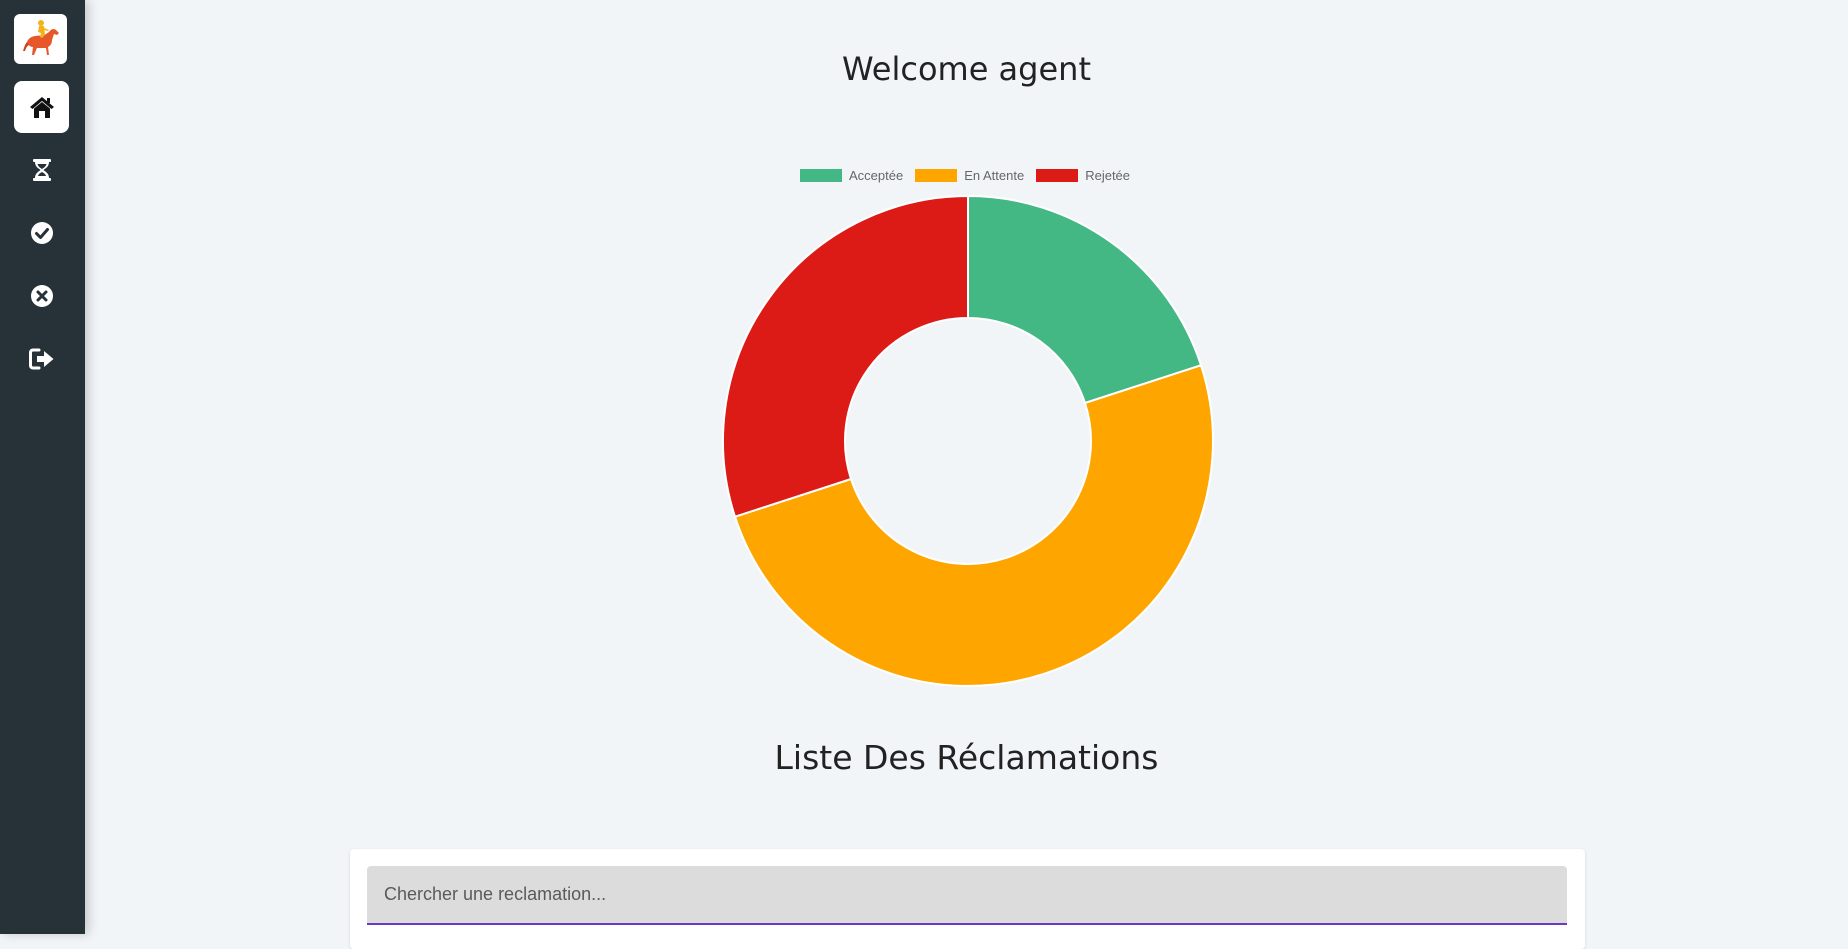 This screenshot has height=949, width=1848. What do you see at coordinates (1085, 299) in the screenshot?
I see `doughnut-slice-accept-e` at bounding box center [1085, 299].